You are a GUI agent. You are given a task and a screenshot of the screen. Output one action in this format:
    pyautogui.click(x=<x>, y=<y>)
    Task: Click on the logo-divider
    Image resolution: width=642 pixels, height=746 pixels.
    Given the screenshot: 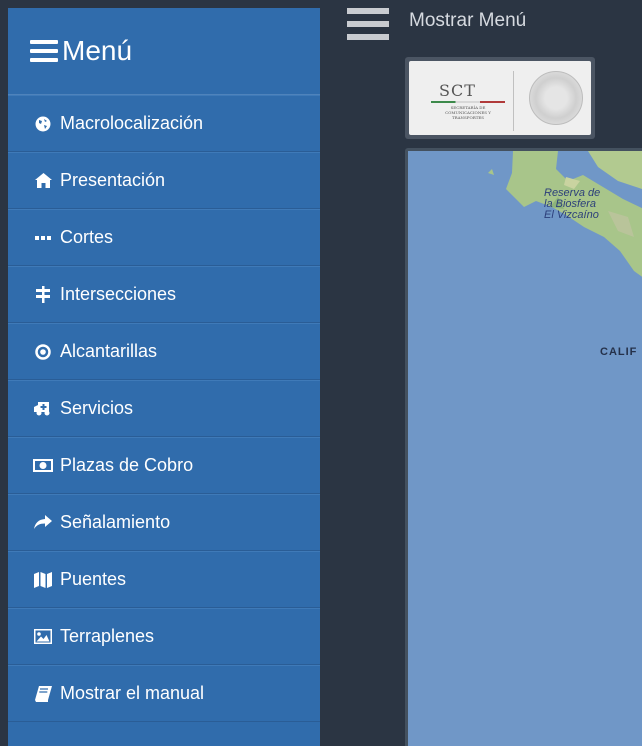 What is the action you would take?
    pyautogui.click(x=513, y=101)
    